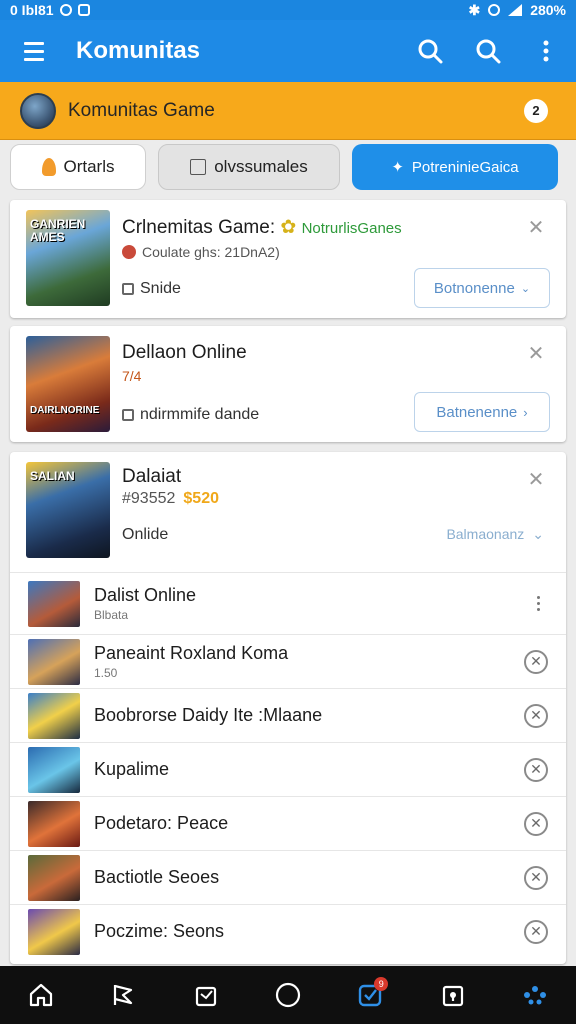 Image resolution: width=576 pixels, height=1024 pixels. I want to click on card-subtitle: #93552 $520, so click(170, 499).